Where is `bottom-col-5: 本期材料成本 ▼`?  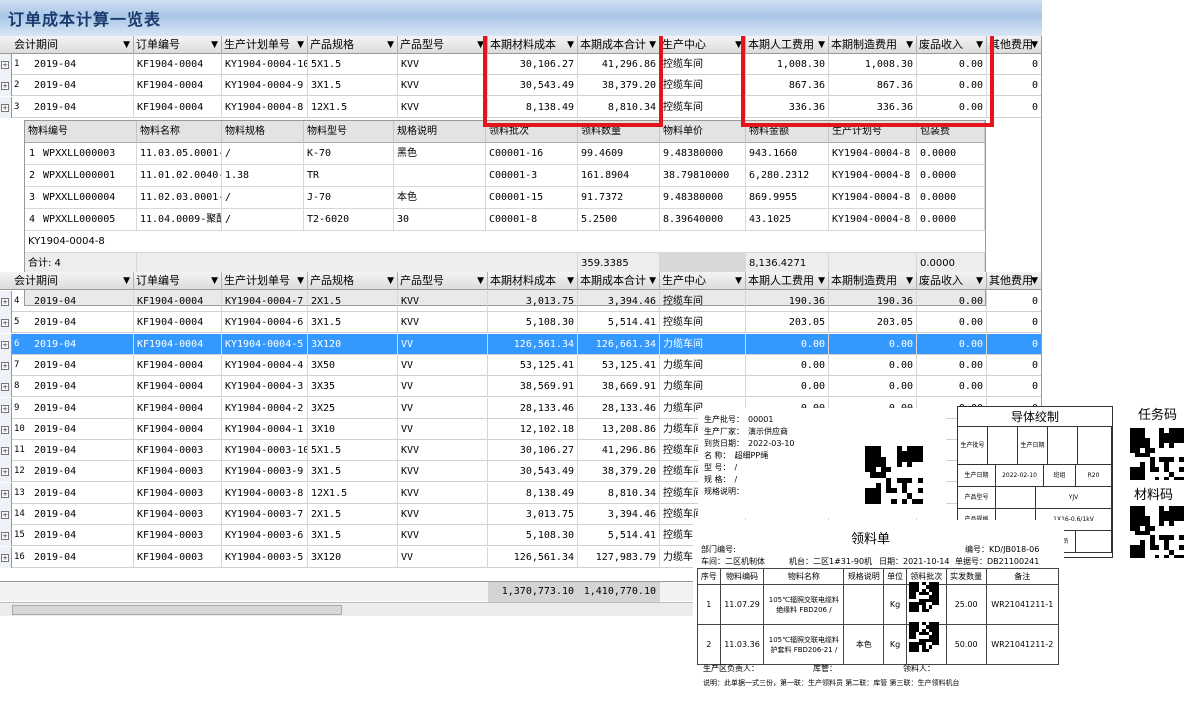
bottom-col-5: 本期材料成本 ▼ is located at coordinates (533, 281).